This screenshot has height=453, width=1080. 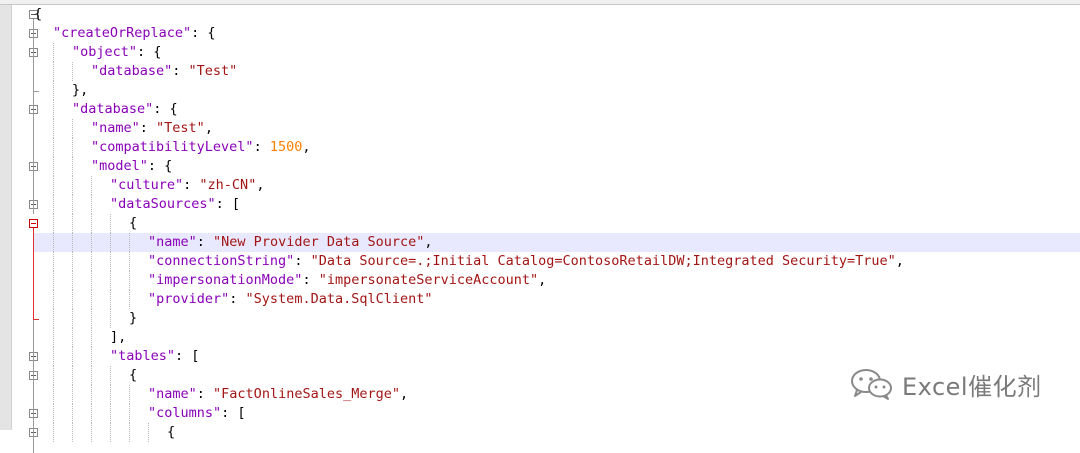 What do you see at coordinates (25, 229) in the screenshot?
I see `fold-margin` at bounding box center [25, 229].